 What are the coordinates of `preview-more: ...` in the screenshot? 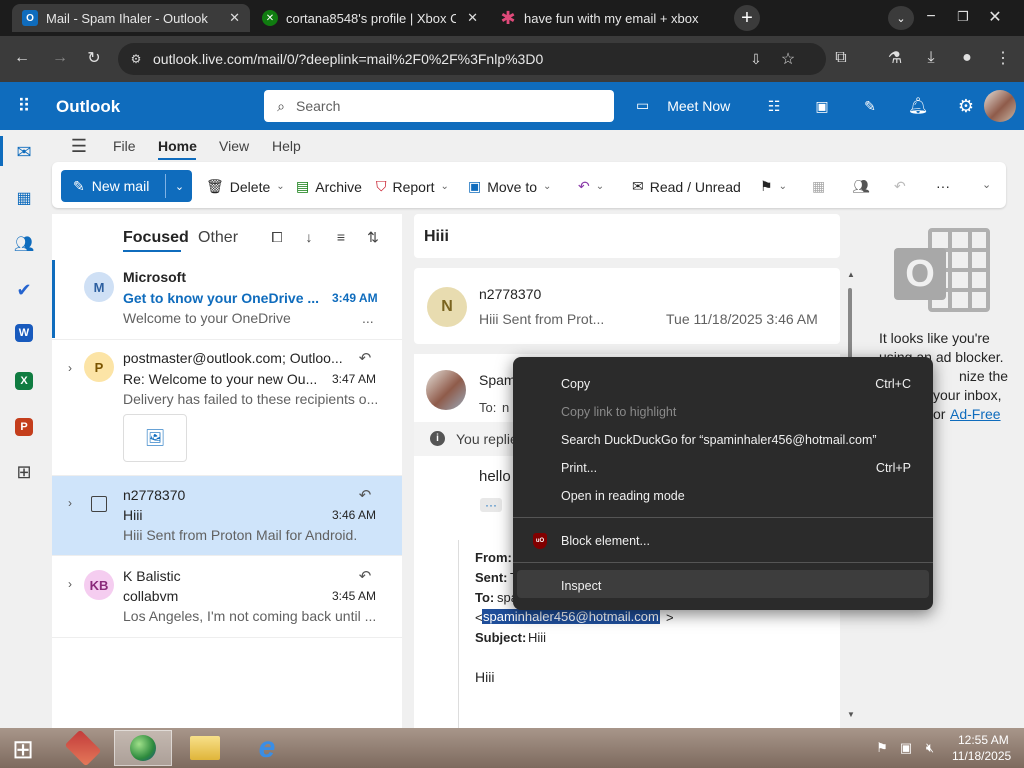 It's located at (368, 318).